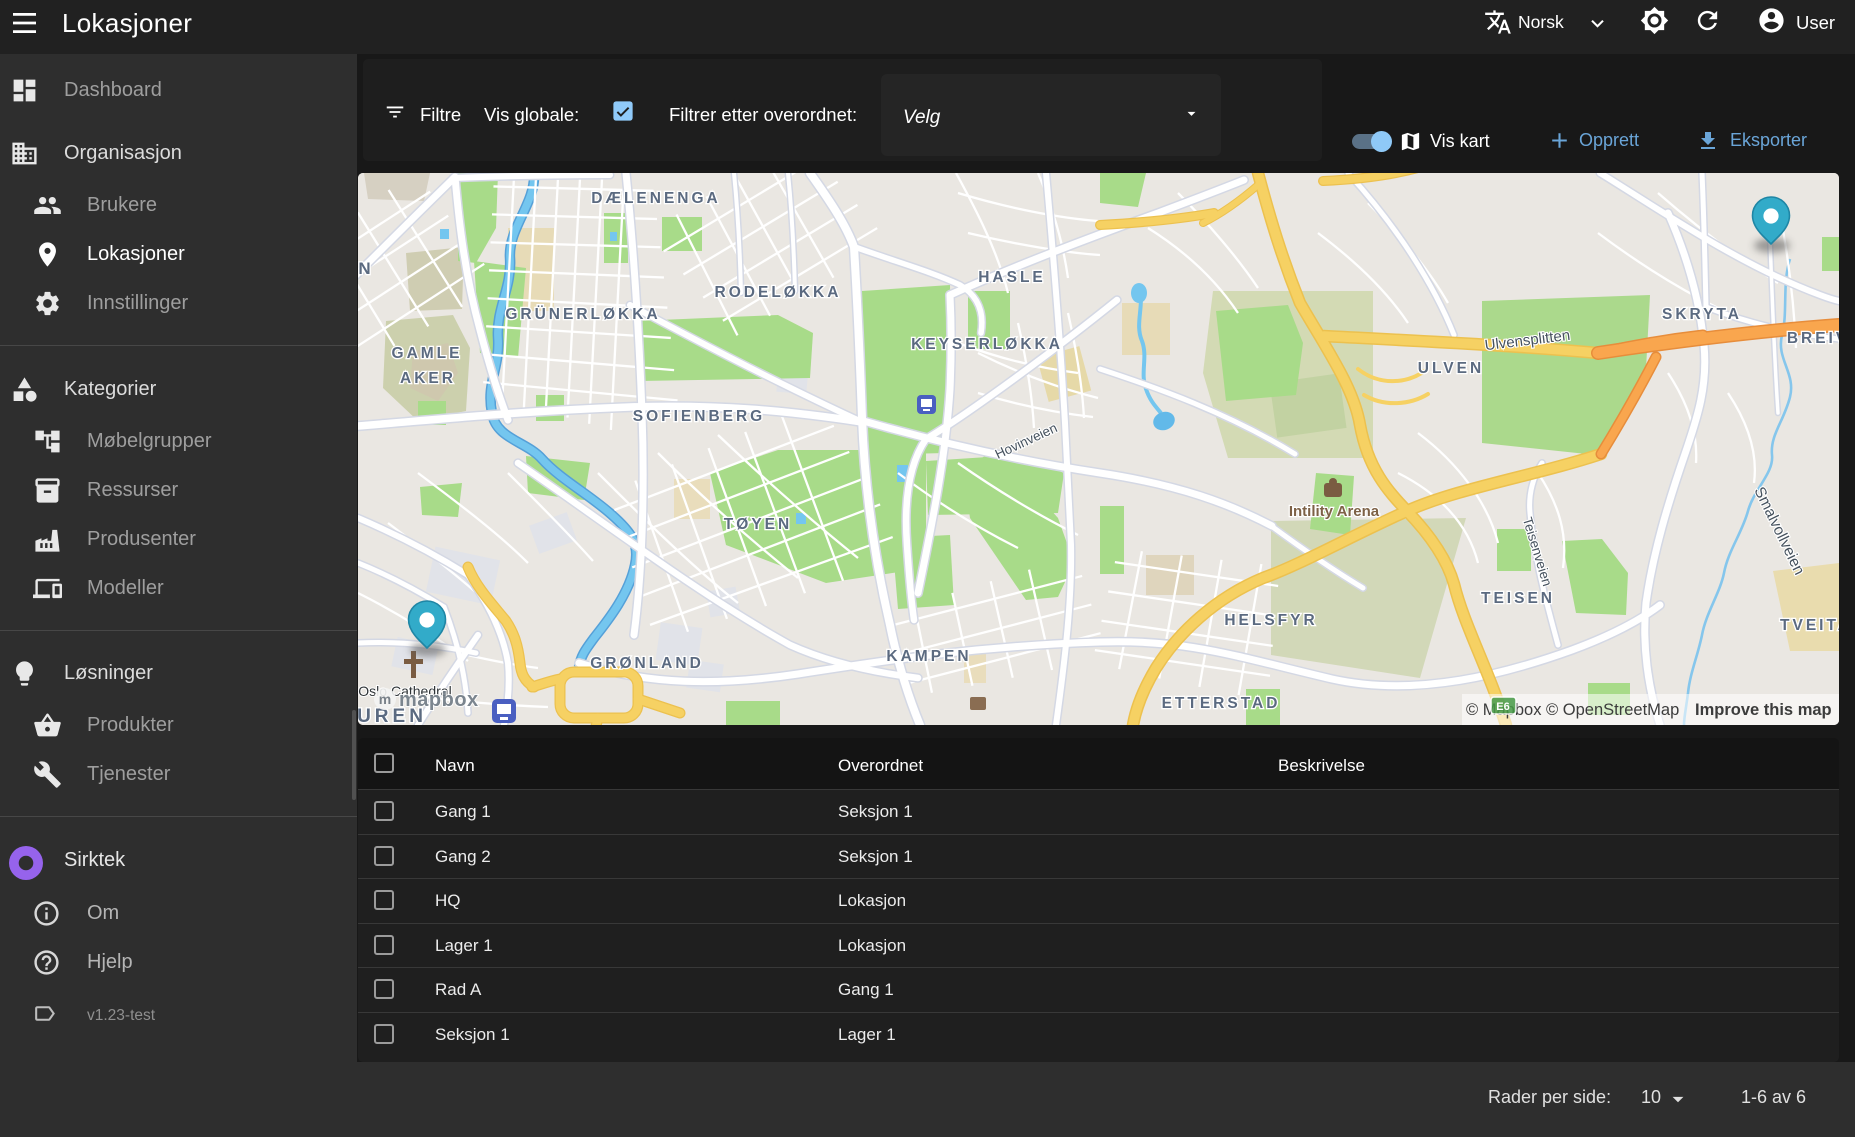 This screenshot has width=1855, height=1137. What do you see at coordinates (385, 699) in the screenshot?
I see `svg-text: m` at bounding box center [385, 699].